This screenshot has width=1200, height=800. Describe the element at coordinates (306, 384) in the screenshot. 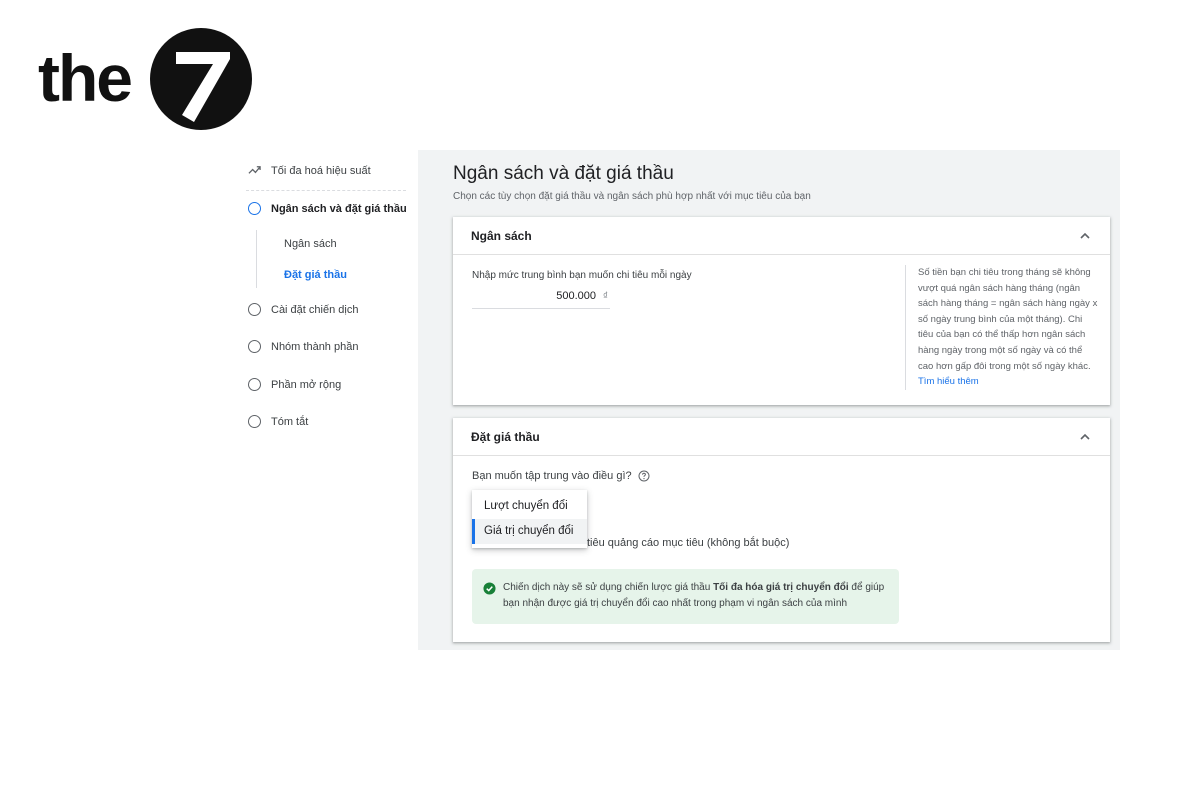

I see `step-label: Phần mở rộng` at that location.